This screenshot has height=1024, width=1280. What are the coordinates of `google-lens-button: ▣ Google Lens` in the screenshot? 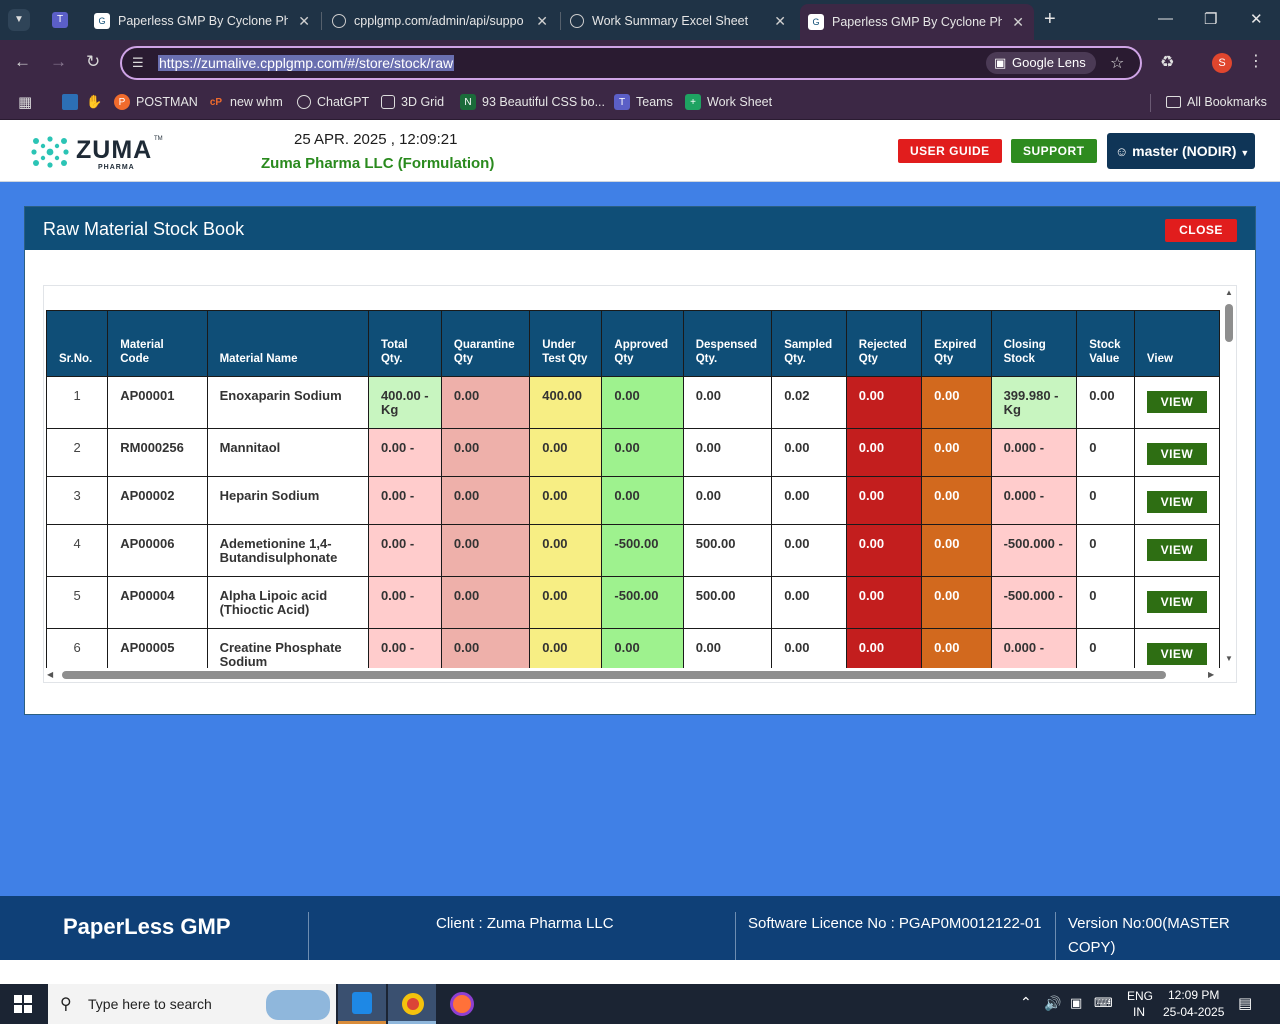 It's located at (1041, 63).